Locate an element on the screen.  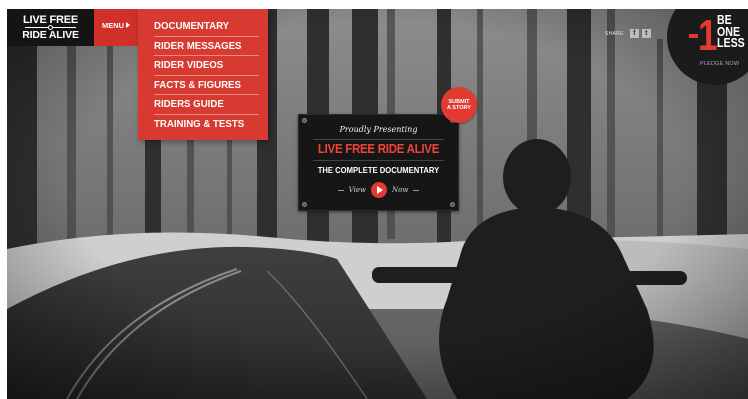
view-label: View is located at coordinates (357, 190).